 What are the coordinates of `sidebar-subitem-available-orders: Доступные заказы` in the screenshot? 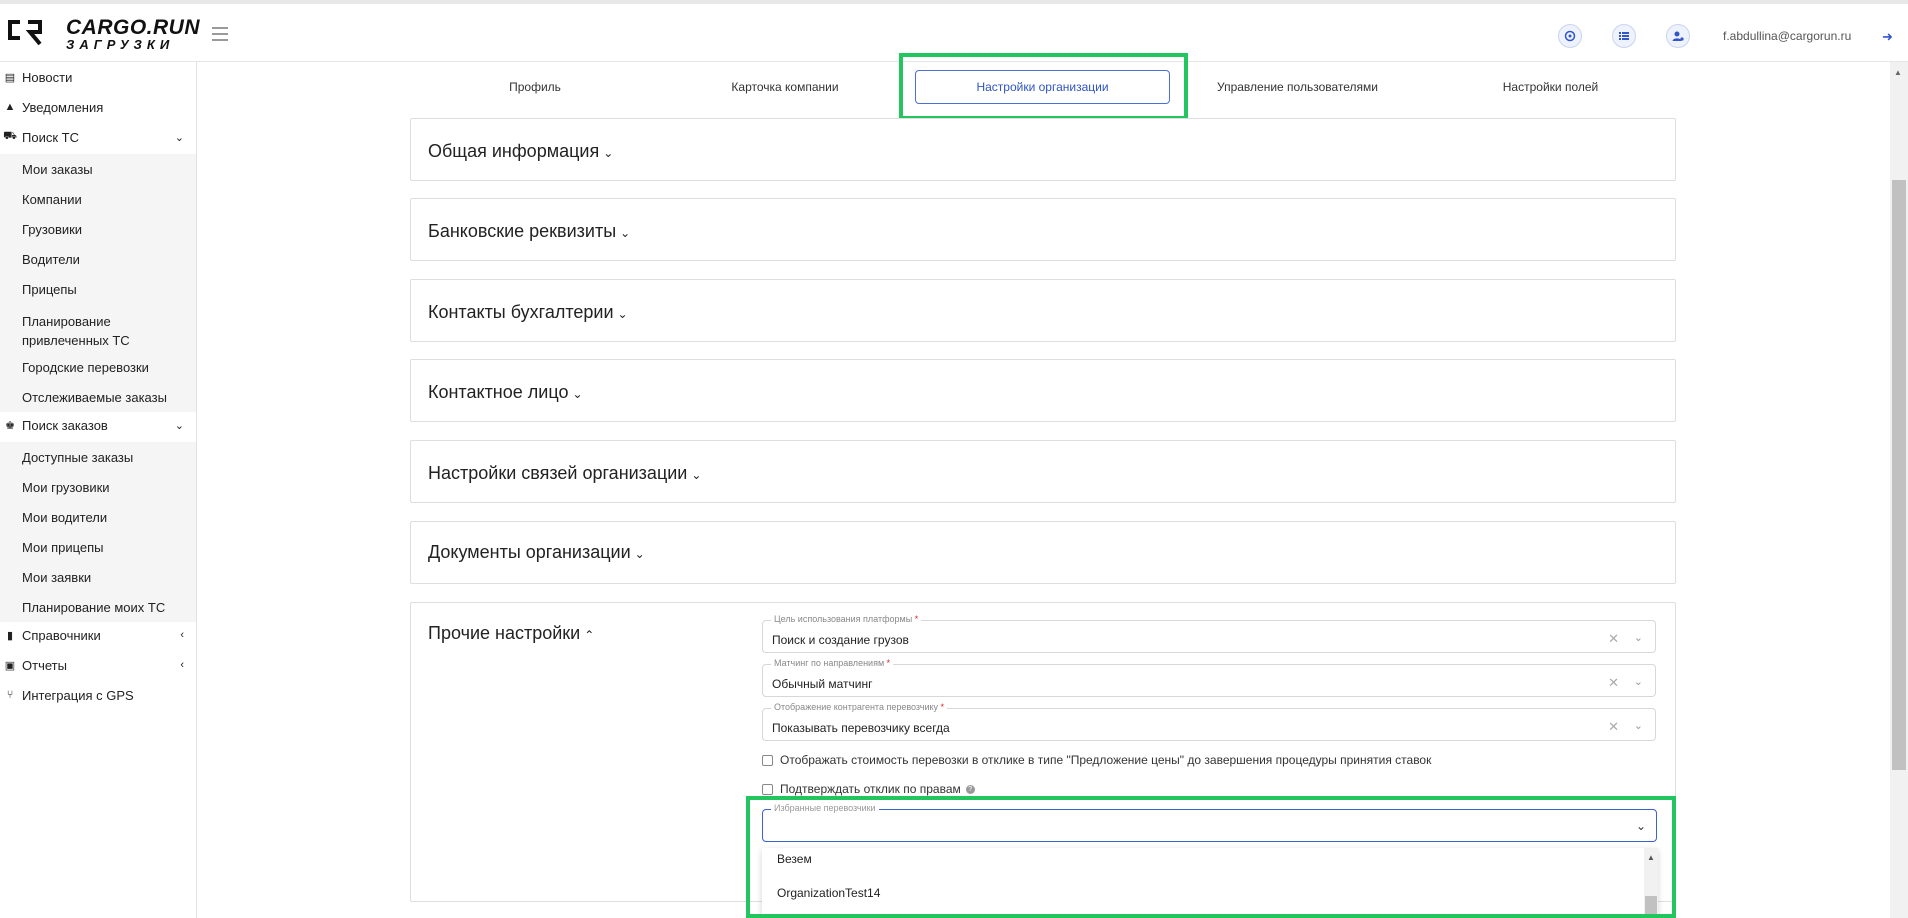 It's located at (98, 457).